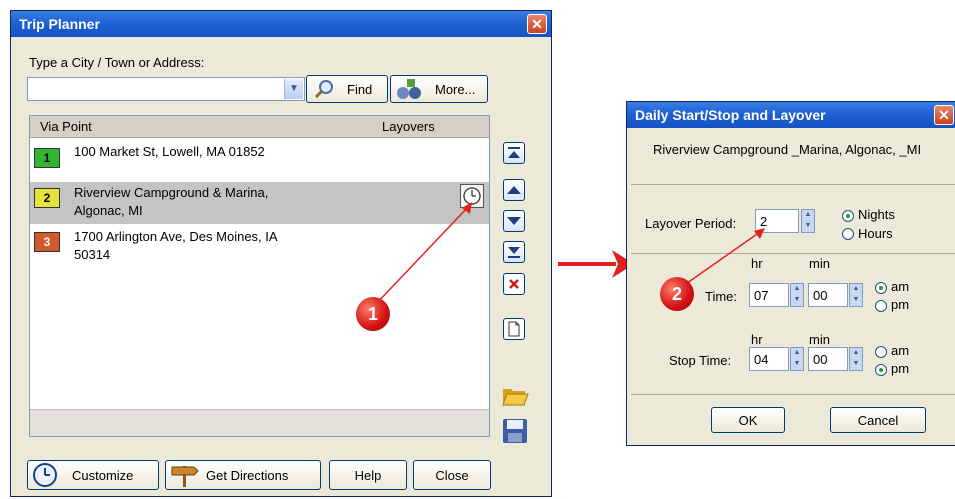 The image size is (955, 499). I want to click on layover-dialog-title: Daily Start/Stop and Layover, so click(730, 115).